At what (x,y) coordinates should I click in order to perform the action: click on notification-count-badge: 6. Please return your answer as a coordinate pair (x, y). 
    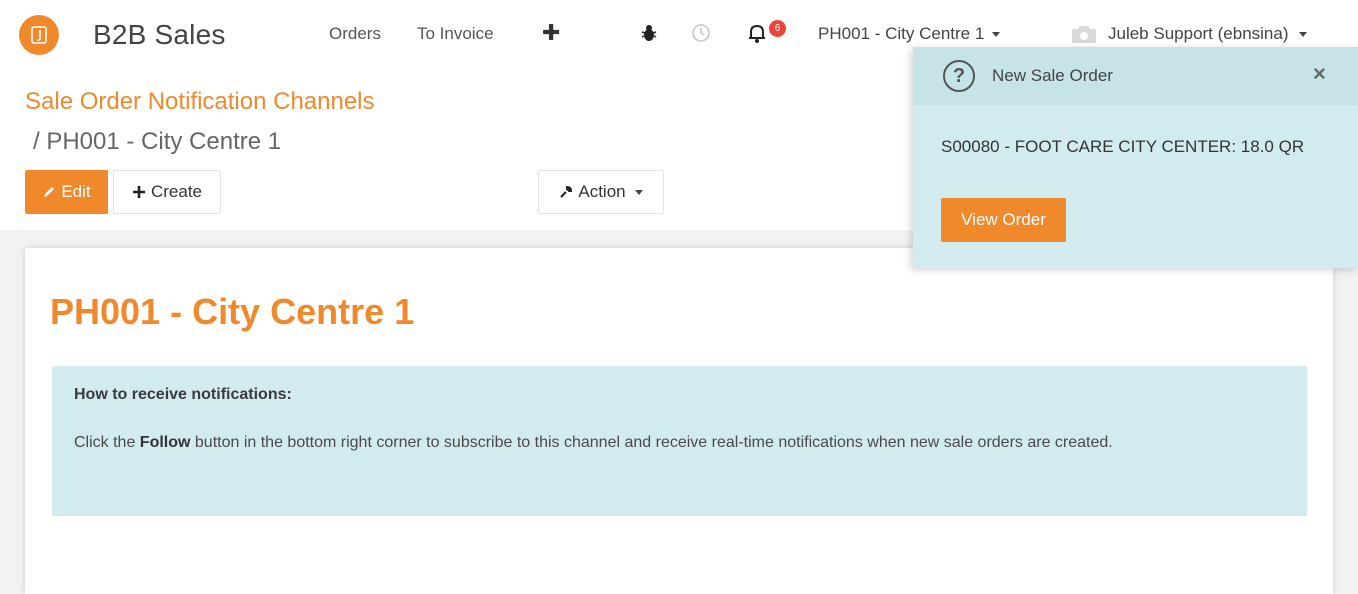
    Looking at the image, I should click on (777, 28).